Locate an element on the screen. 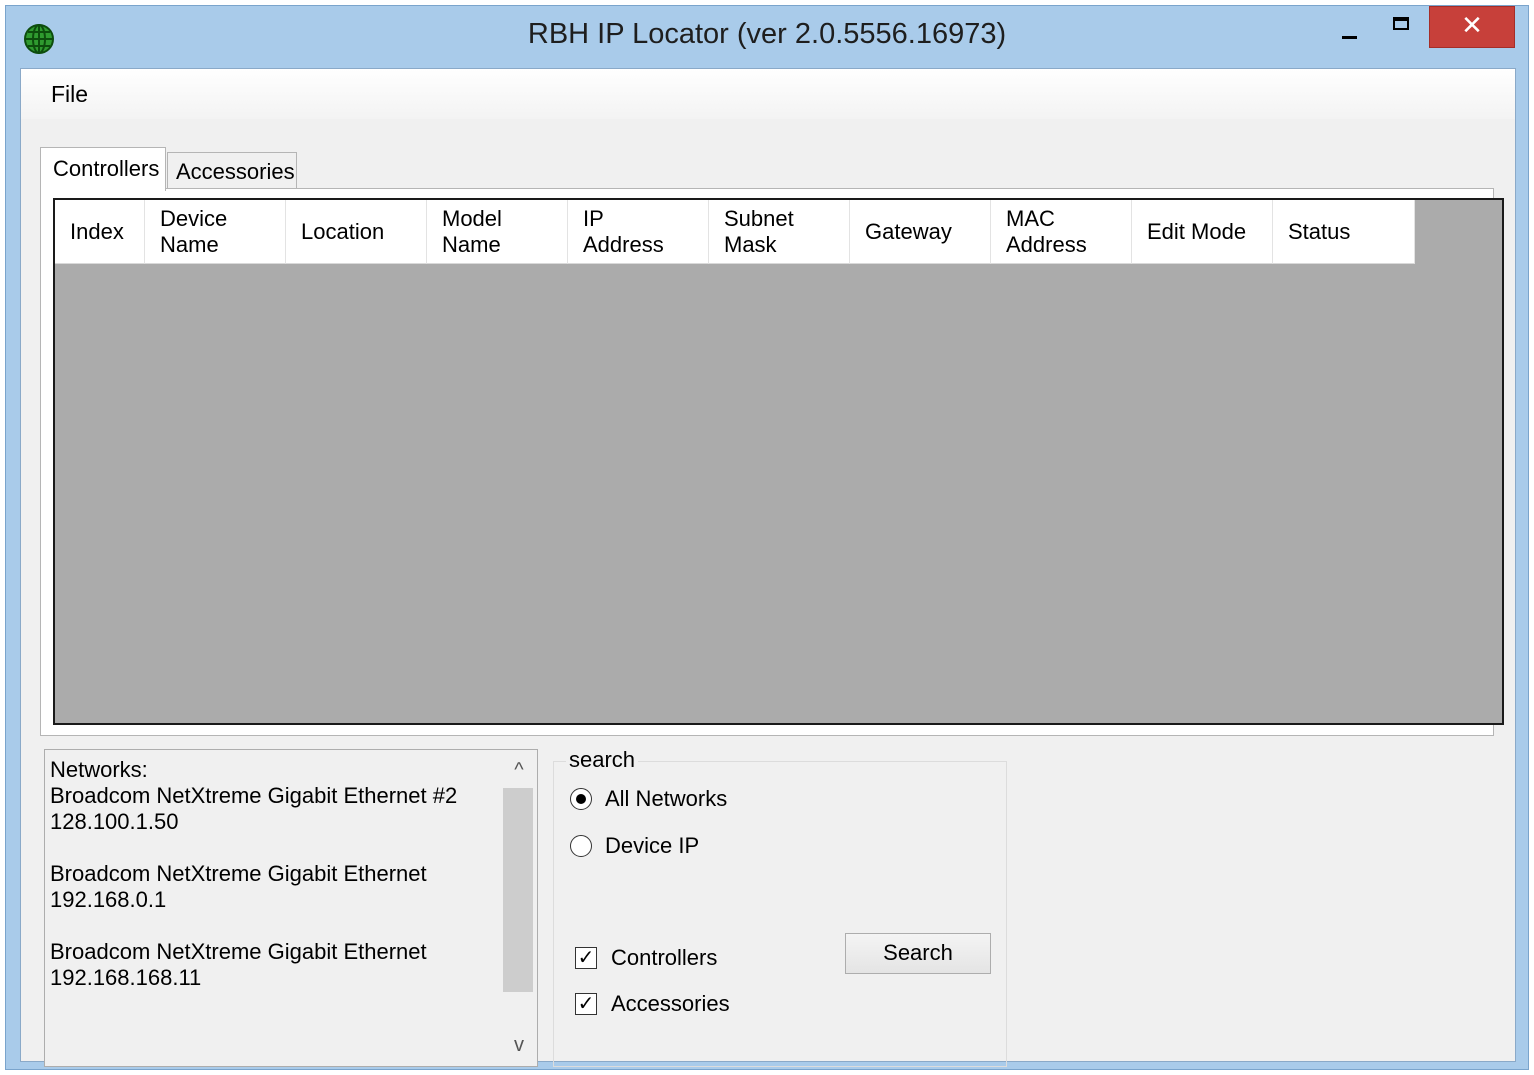 This screenshot has height=1075, width=1534. checkbox-controllers-label: Controllers is located at coordinates (664, 957).